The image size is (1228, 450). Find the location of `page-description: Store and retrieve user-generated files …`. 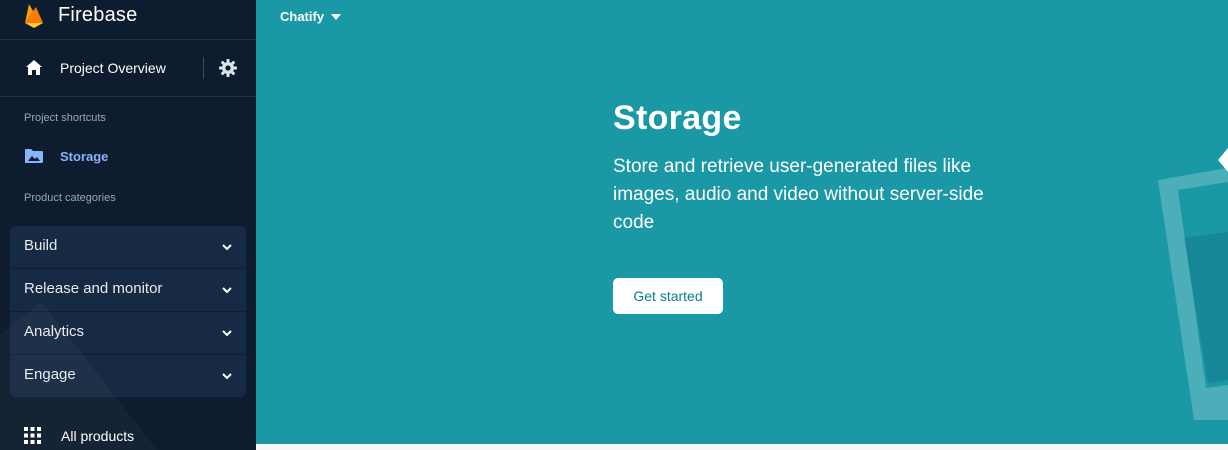

page-description: Store and retrieve user-generated files … is located at coordinates (798, 194).